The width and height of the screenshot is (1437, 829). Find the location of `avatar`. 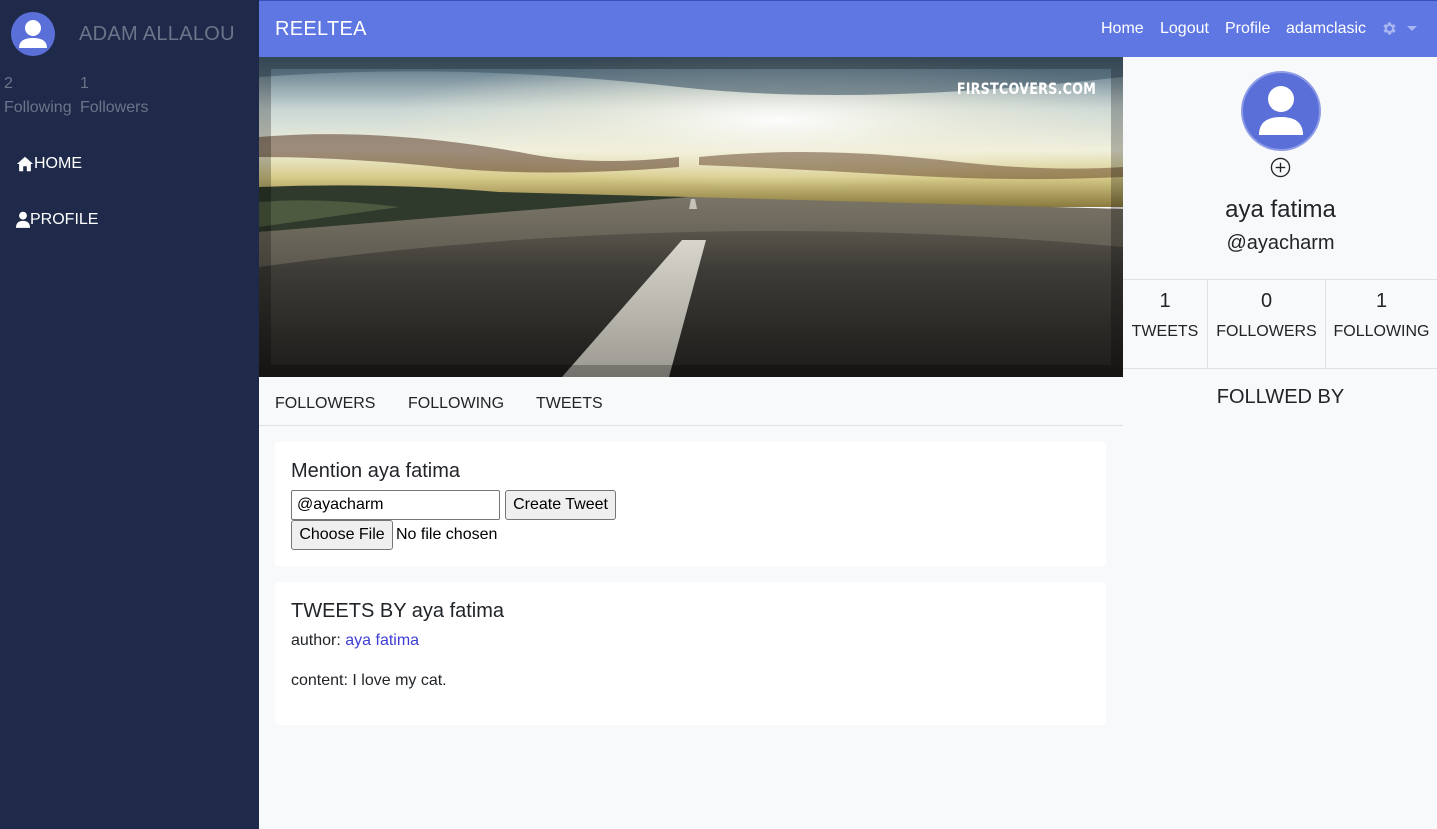

avatar is located at coordinates (33, 34).